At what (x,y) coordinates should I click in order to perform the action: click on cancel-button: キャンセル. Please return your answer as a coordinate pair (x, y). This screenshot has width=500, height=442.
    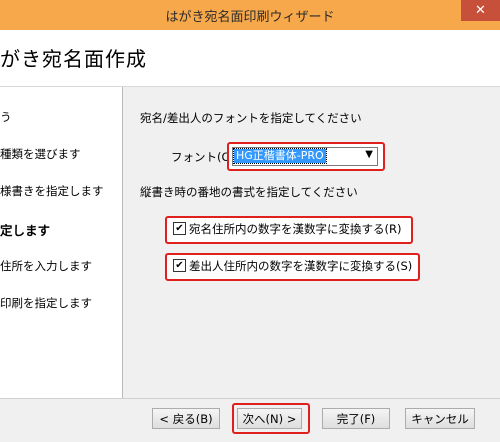
    Looking at the image, I should click on (440, 418).